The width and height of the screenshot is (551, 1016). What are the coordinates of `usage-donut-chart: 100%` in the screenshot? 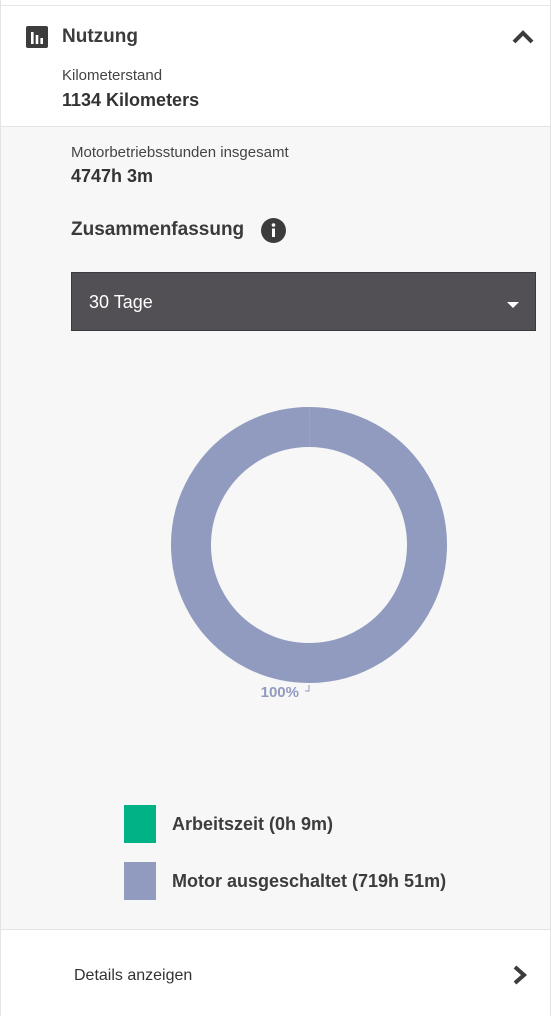 It's located at (309, 553).